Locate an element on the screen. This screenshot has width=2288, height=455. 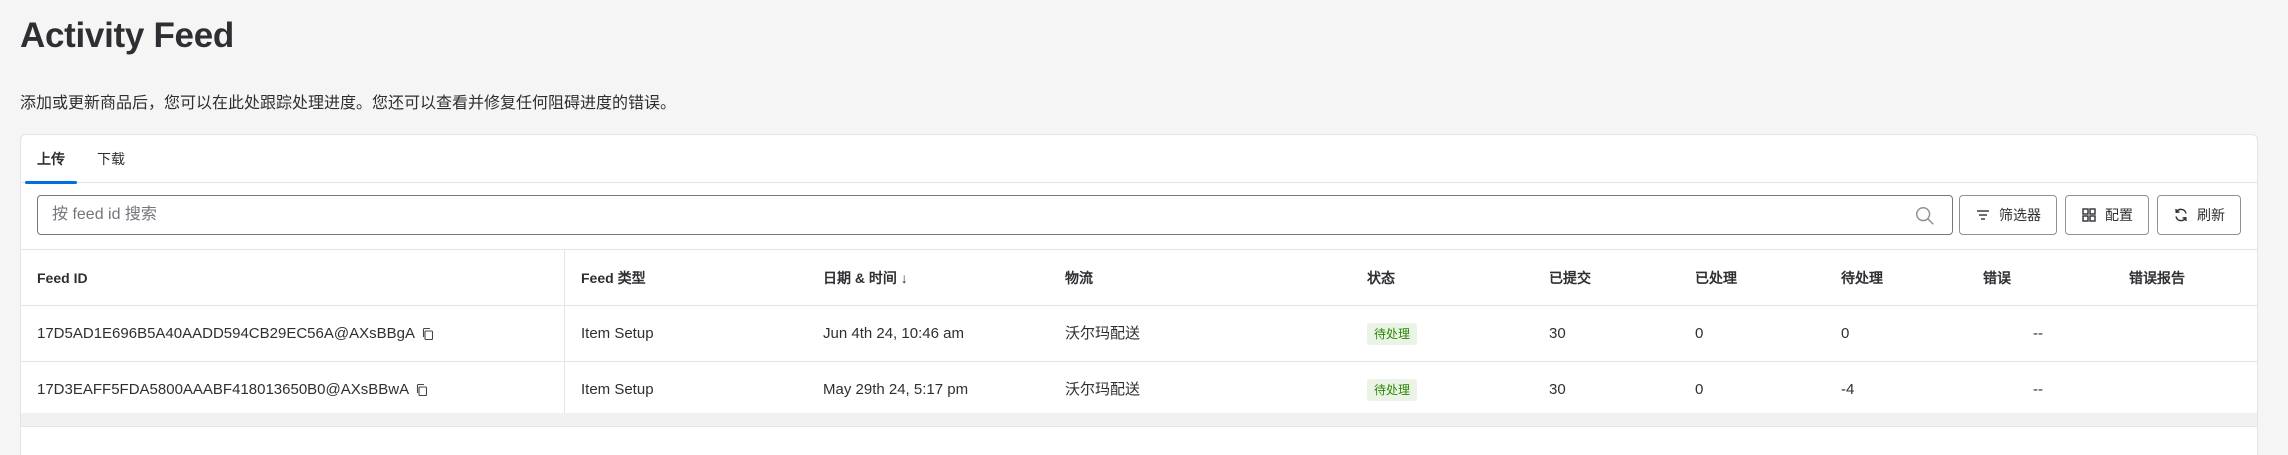
header-feed-type: Feed 类型 is located at coordinates (613, 278).